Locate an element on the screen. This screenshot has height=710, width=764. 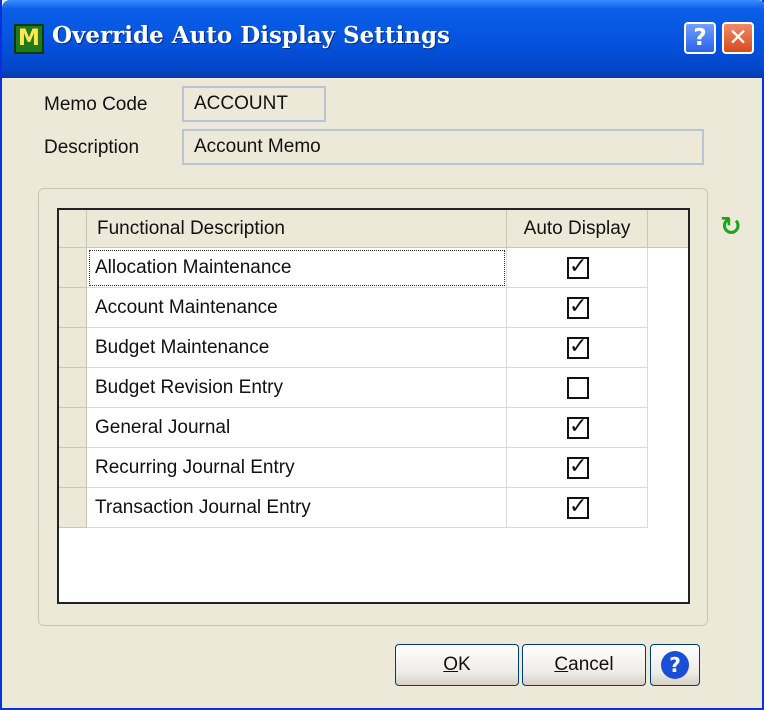
memo-code-field: ACCOUNT is located at coordinates (254, 104).